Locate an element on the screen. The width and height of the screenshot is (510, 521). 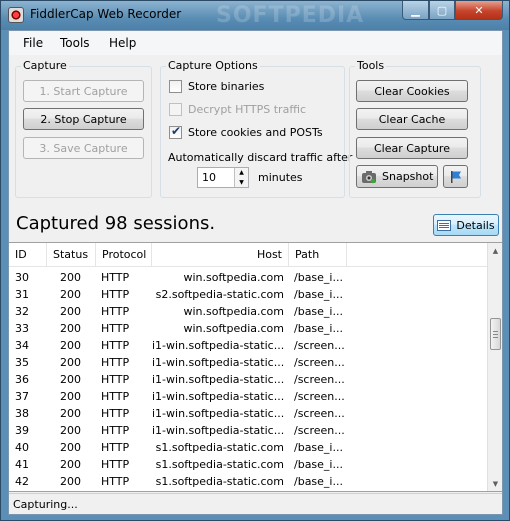
cell-id: 41 is located at coordinates (22, 464).